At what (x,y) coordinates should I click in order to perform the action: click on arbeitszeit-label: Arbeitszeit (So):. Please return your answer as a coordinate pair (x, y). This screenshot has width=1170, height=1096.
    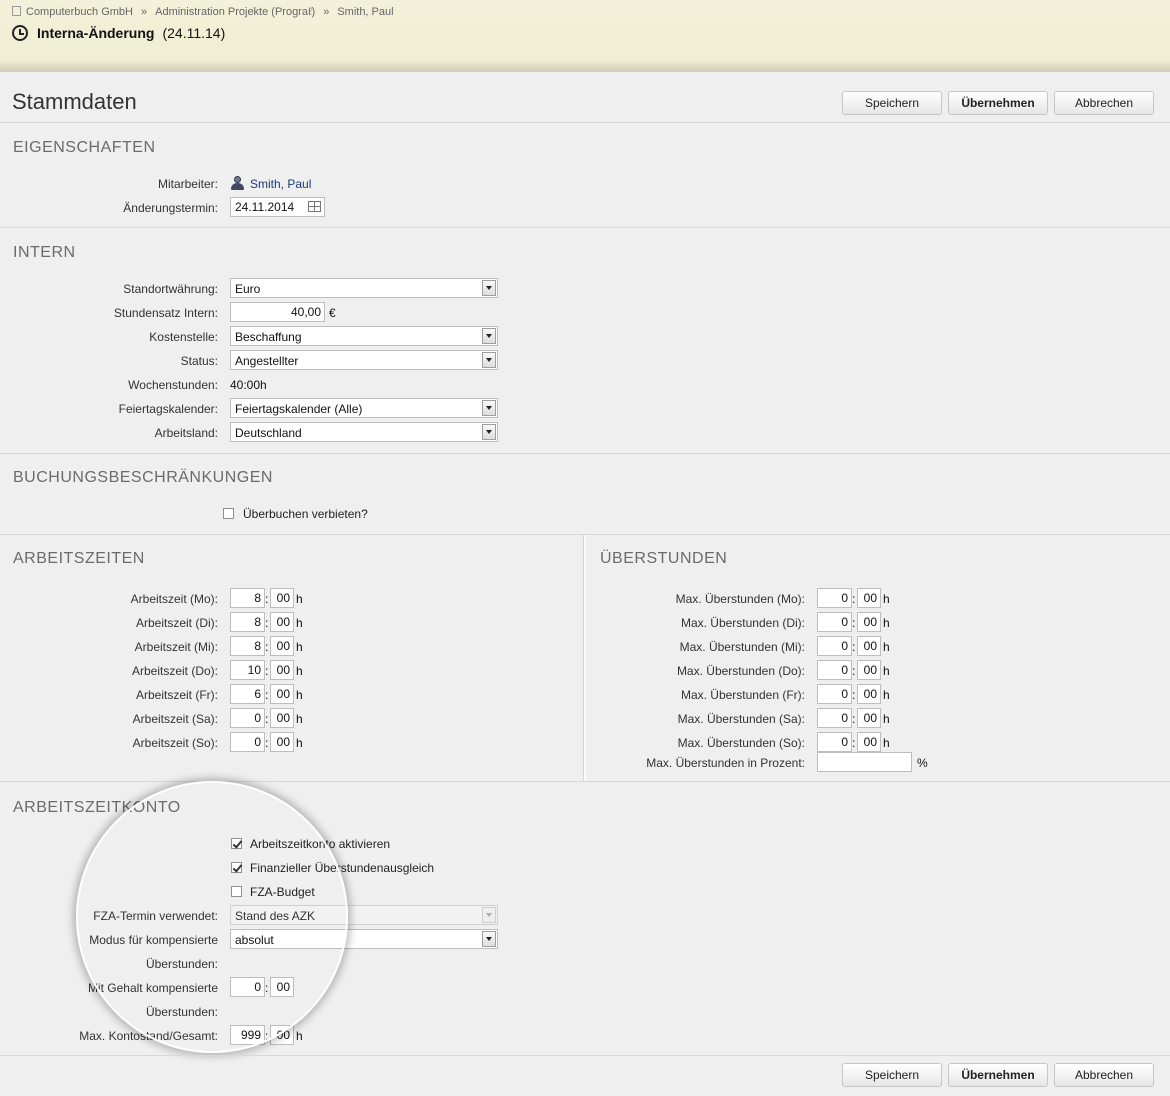
    Looking at the image, I should click on (175, 743).